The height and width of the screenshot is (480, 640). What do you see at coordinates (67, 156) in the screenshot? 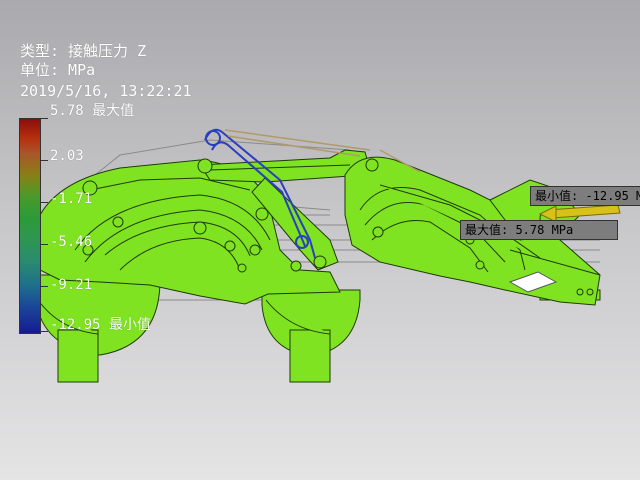
I see `legend-tick-label: 2.03` at bounding box center [67, 156].